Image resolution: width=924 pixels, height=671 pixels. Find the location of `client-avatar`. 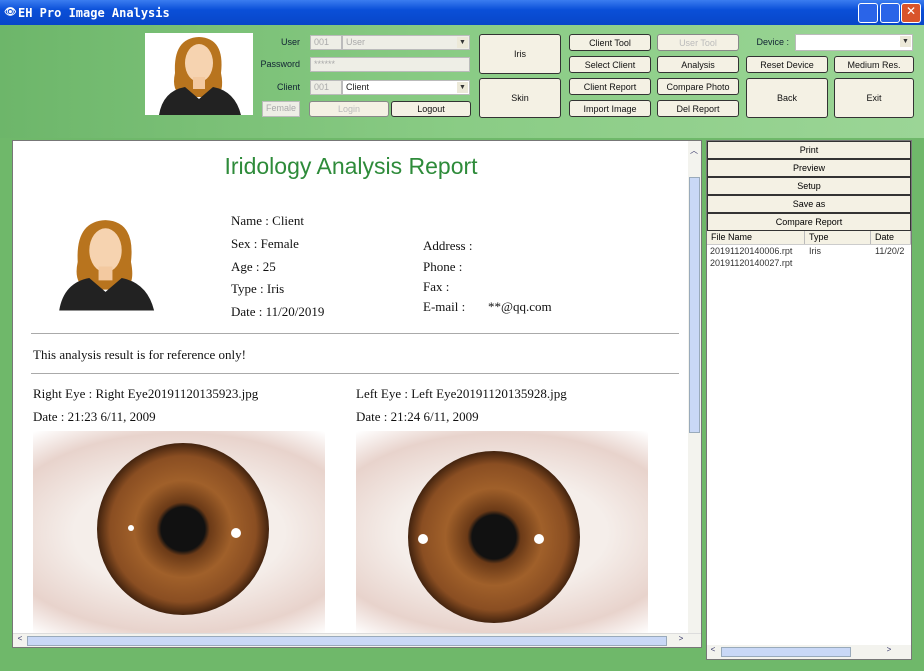

client-avatar is located at coordinates (199, 74).